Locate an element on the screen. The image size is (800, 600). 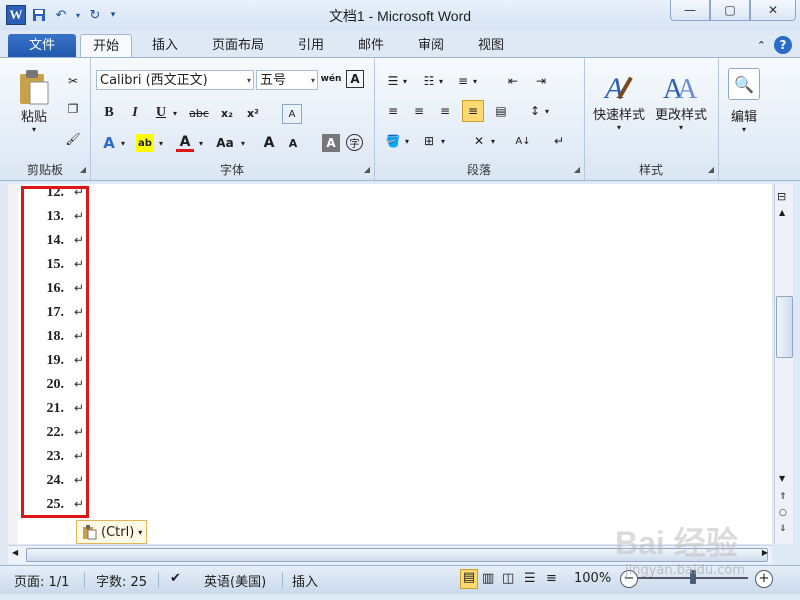
proofing-icon: ✔ is located at coordinates (175, 578).